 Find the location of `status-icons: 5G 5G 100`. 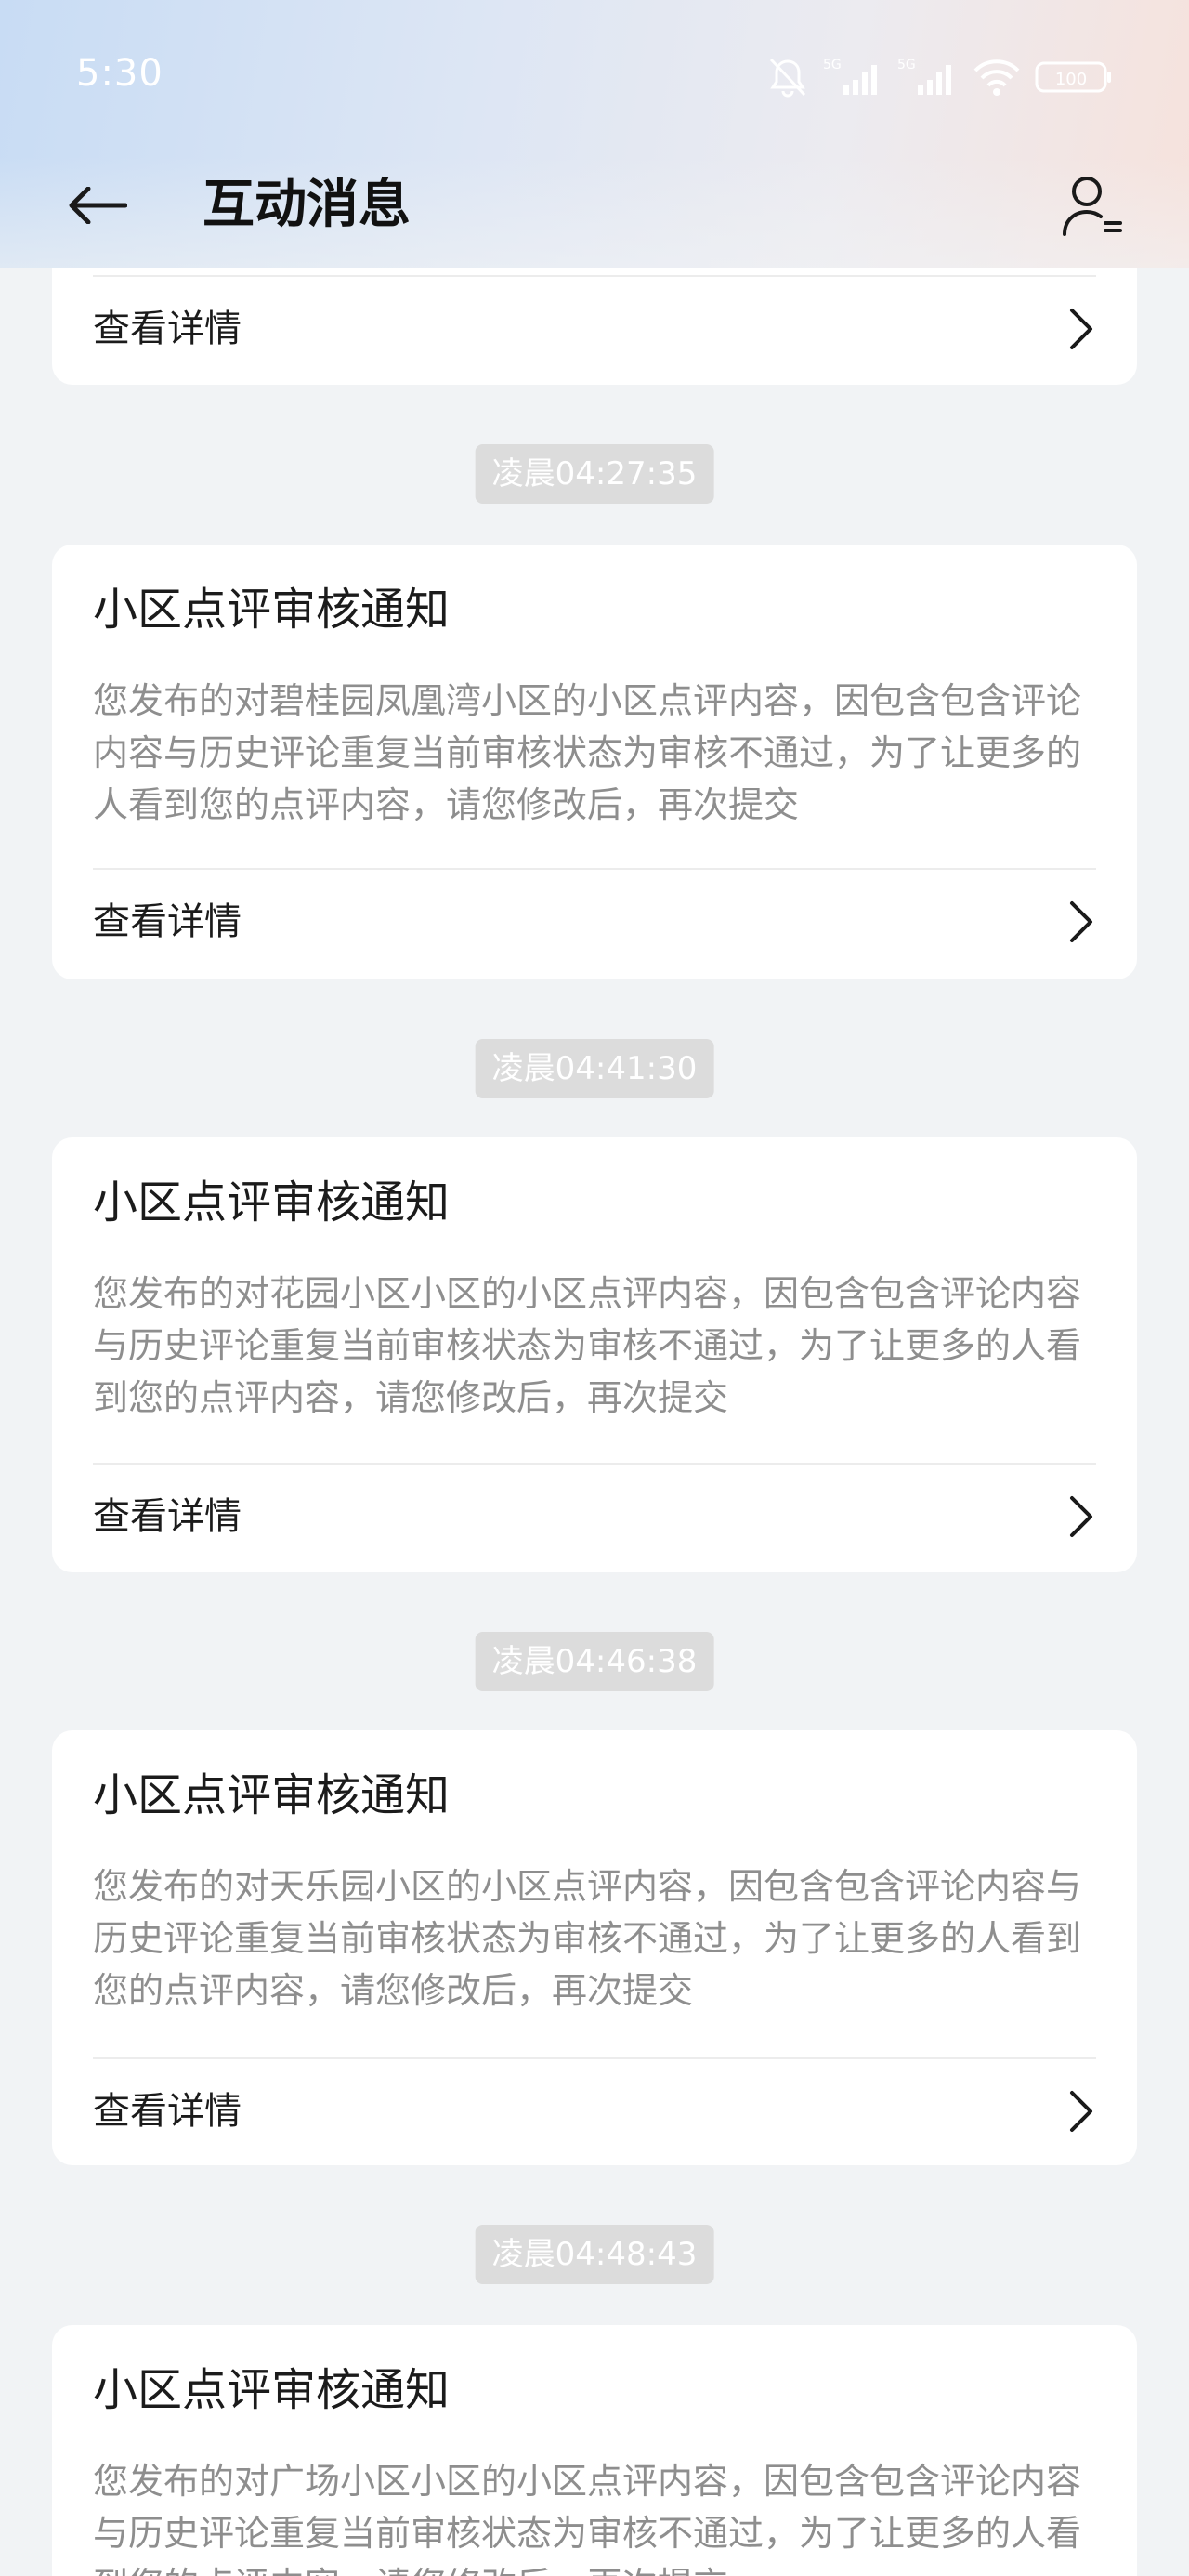

status-icons: 5G 5G 100 is located at coordinates (939, 77).